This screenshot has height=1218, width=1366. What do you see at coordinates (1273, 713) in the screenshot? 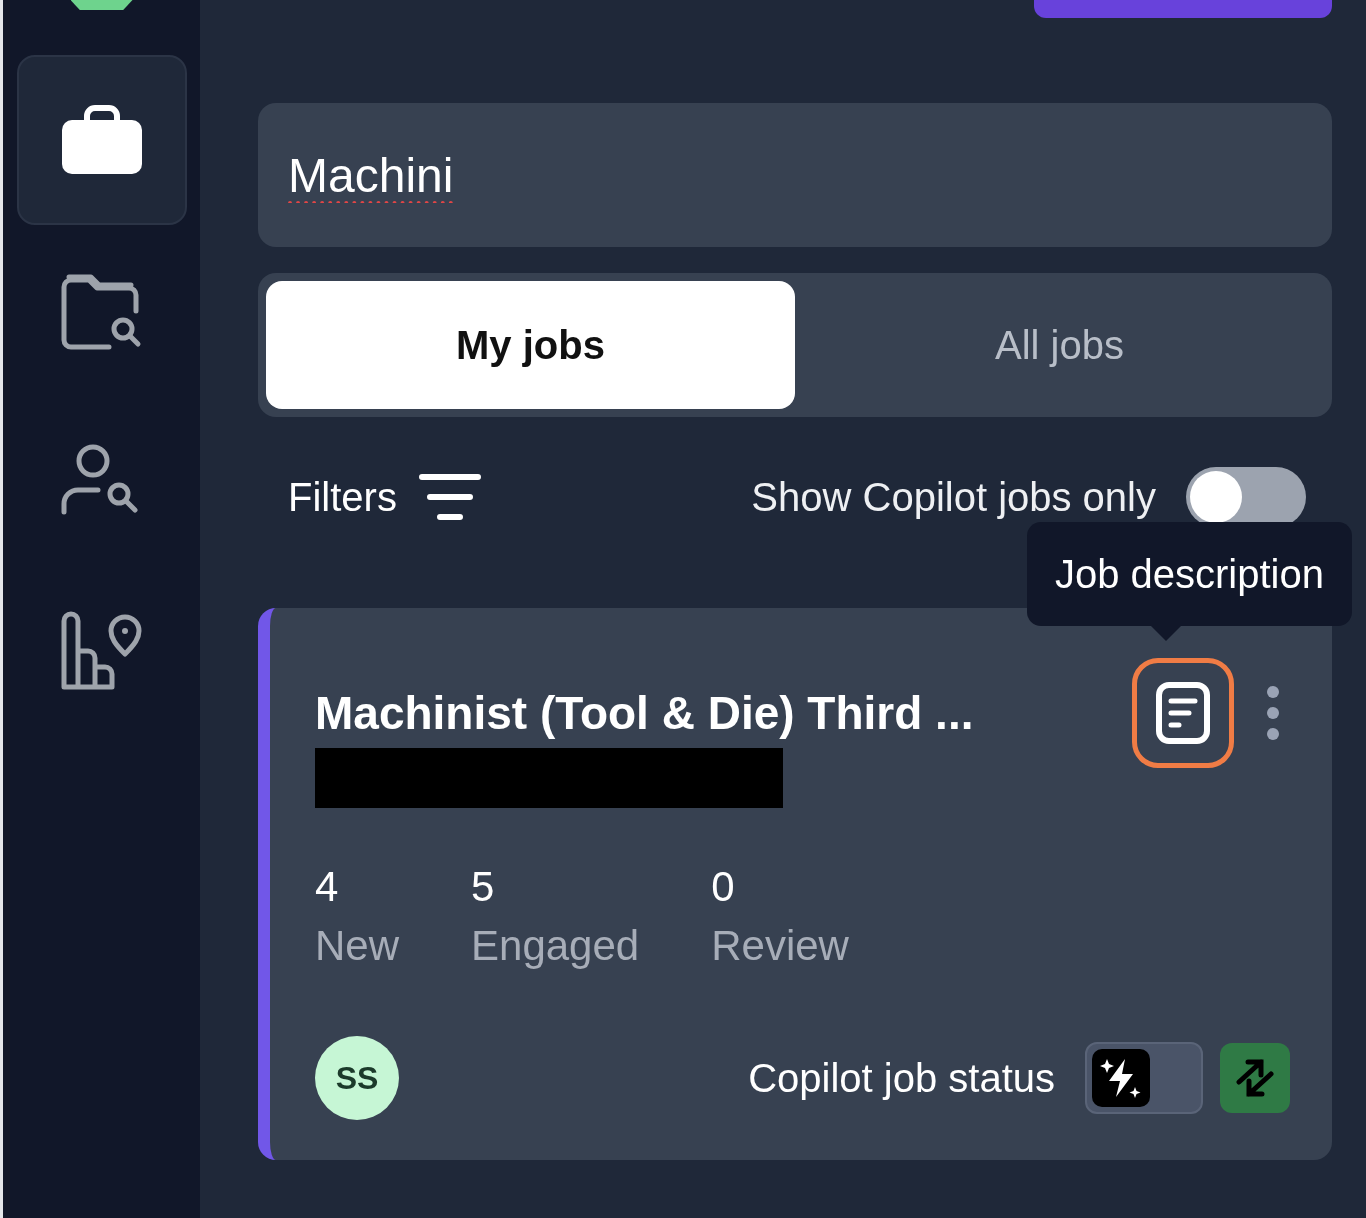
I see `more-icon` at bounding box center [1273, 713].